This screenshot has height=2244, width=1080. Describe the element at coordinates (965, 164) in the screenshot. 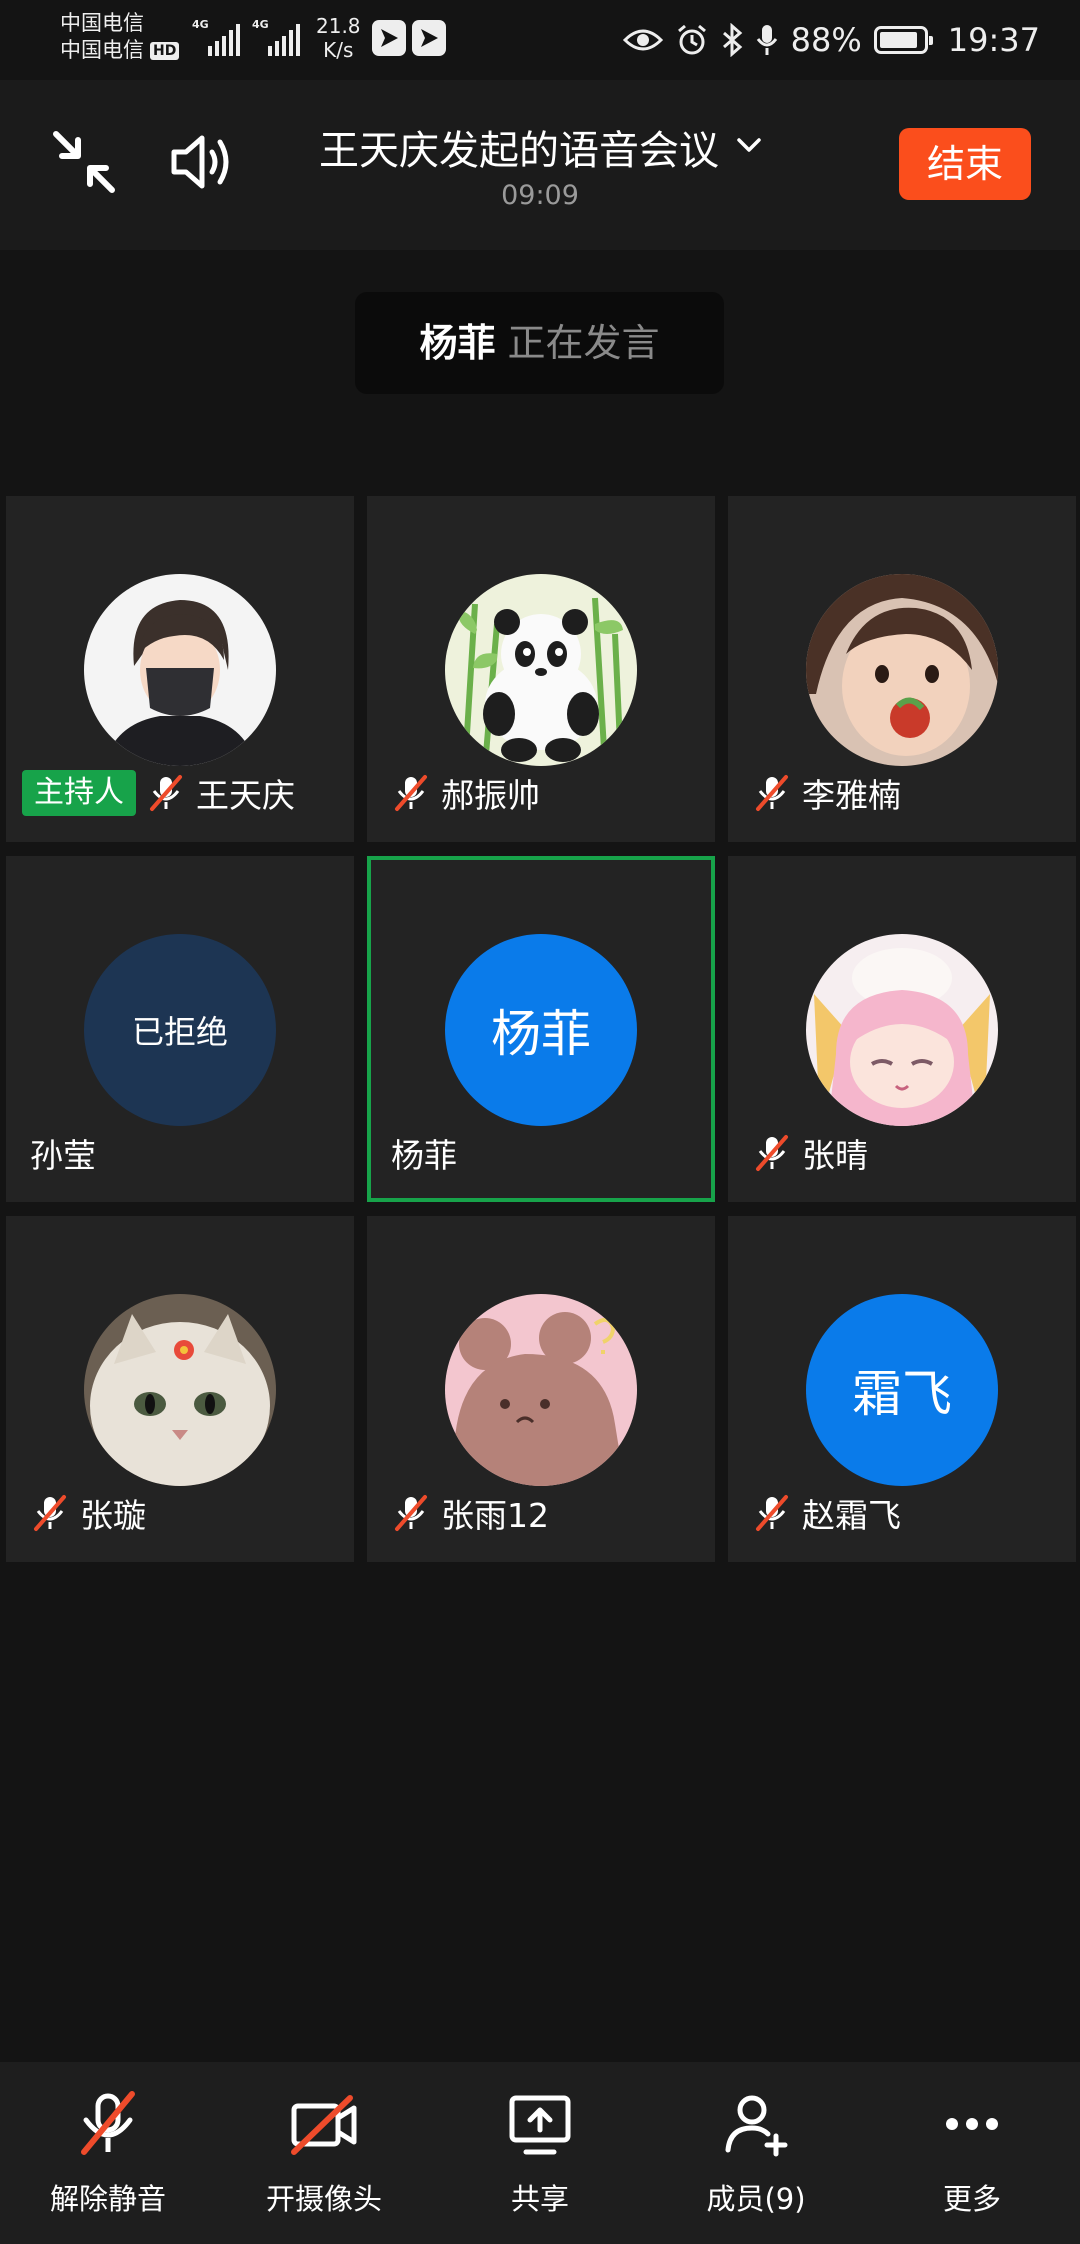

I see `end-meeting-button: 结束` at that location.